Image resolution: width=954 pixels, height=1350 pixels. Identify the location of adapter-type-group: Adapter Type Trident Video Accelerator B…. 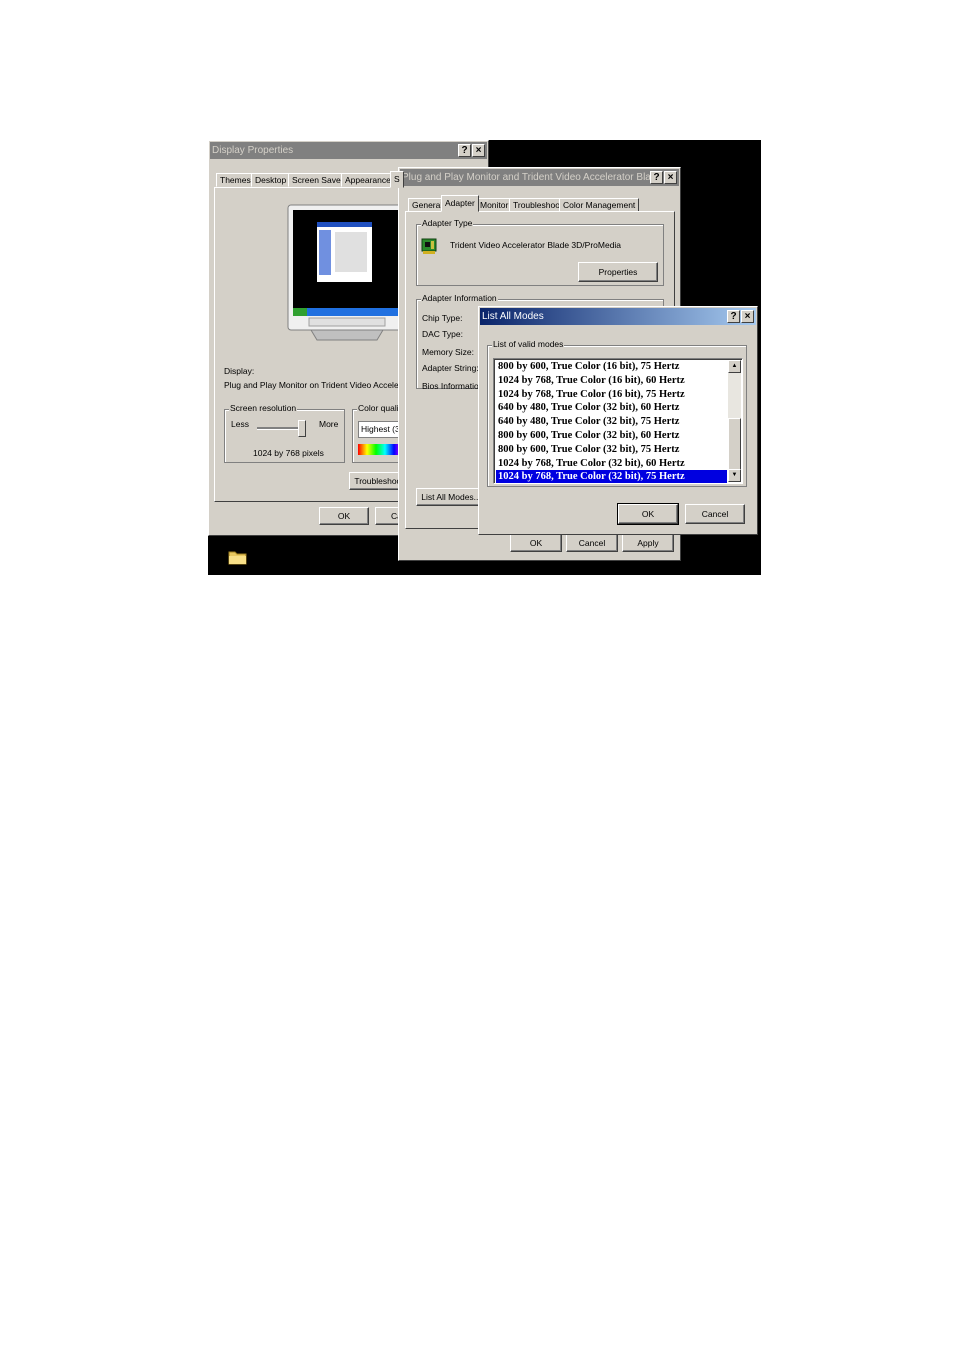
(540, 252).